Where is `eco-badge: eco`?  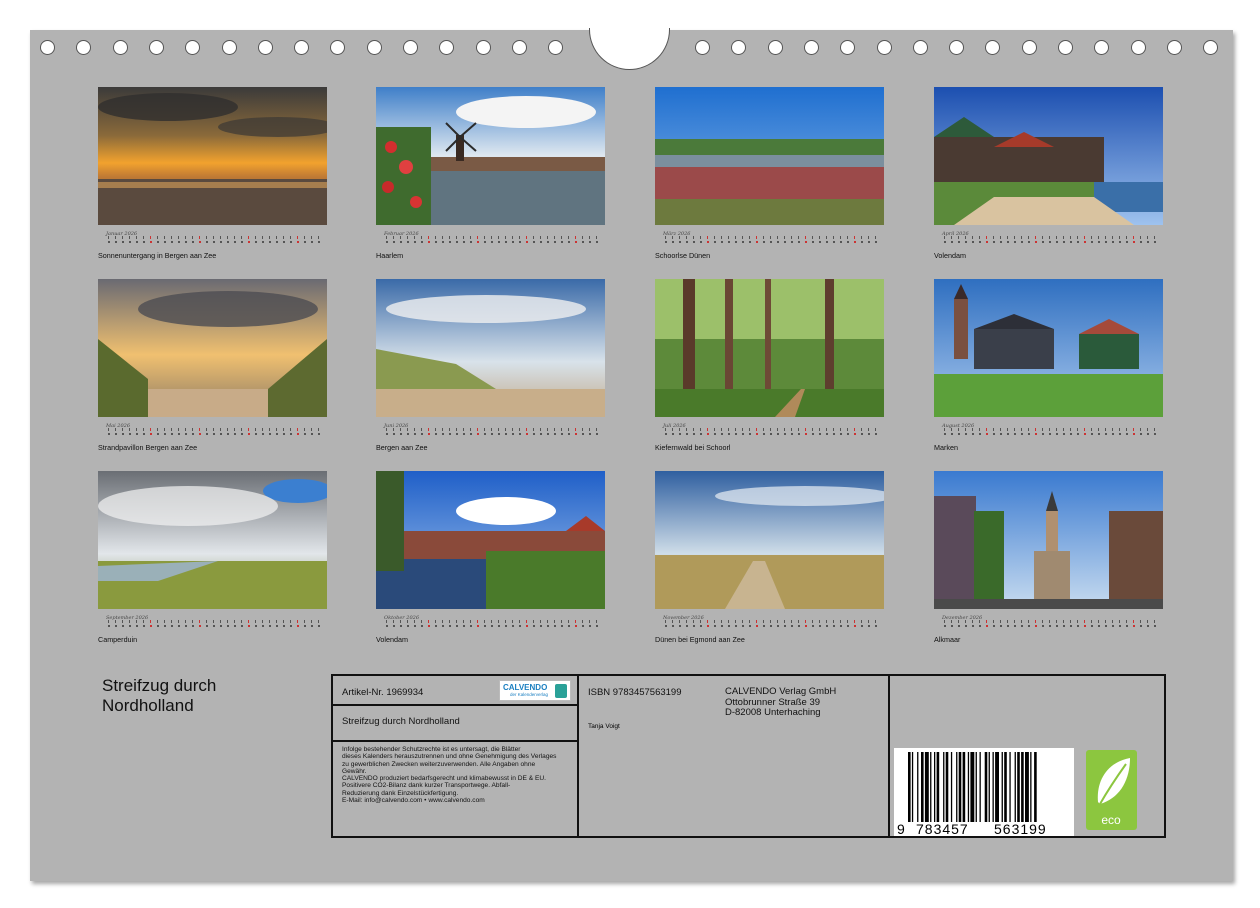 eco-badge: eco is located at coordinates (1111, 790).